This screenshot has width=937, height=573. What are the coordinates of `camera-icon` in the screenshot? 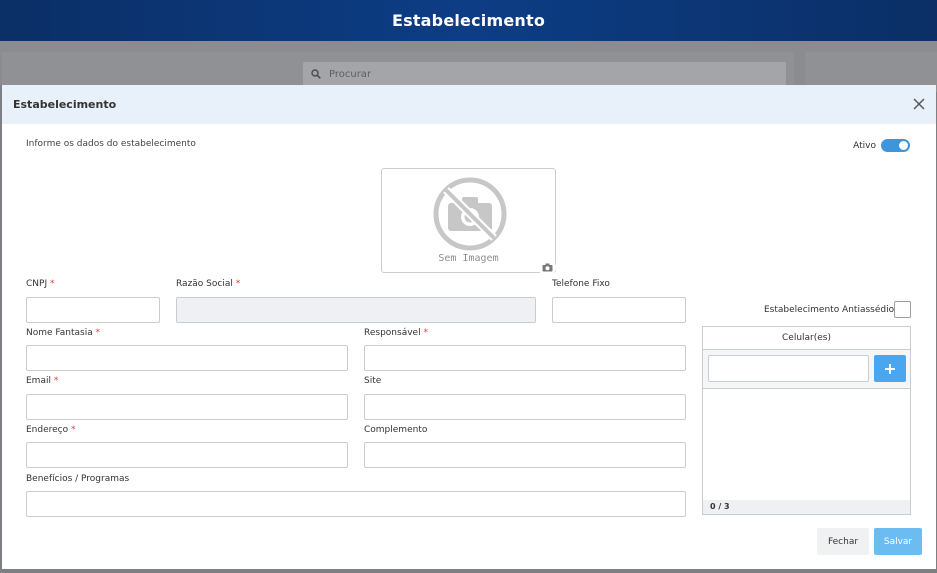 It's located at (547, 267).